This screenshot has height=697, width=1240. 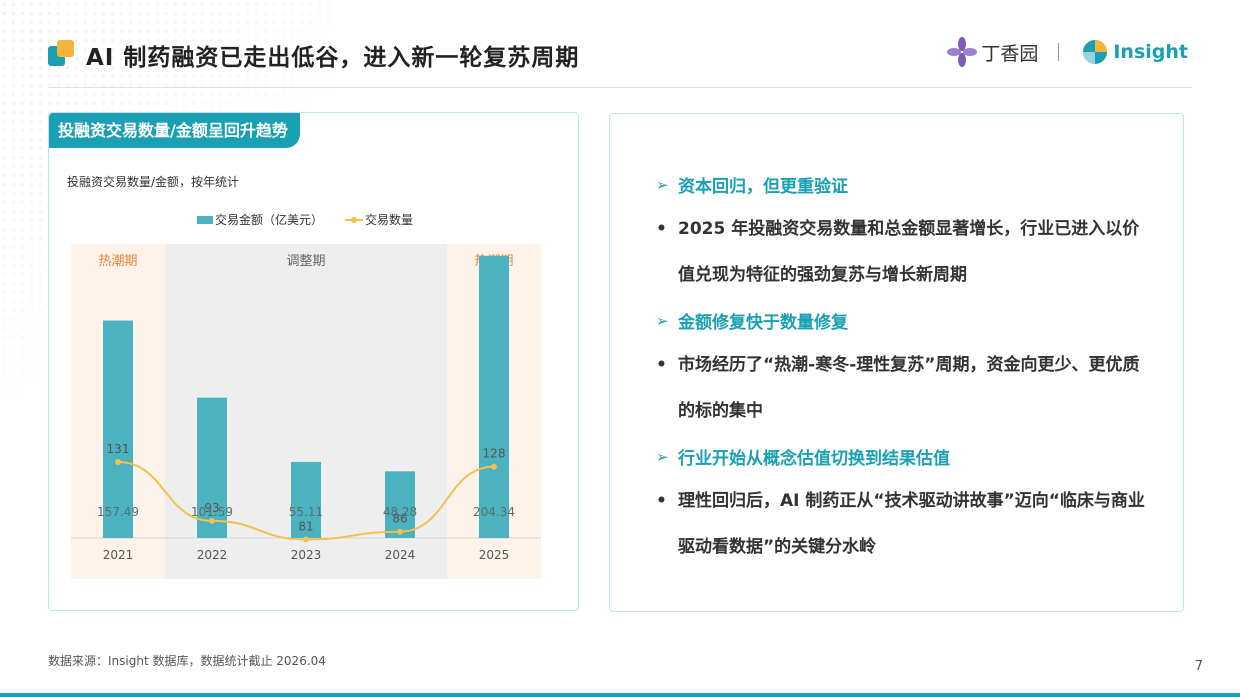 I want to click on insight-point: • 市场经历了“热潮-寒冬-理性复苏”周期，资金向更少、更优质的标的集中, so click(x=901, y=388).